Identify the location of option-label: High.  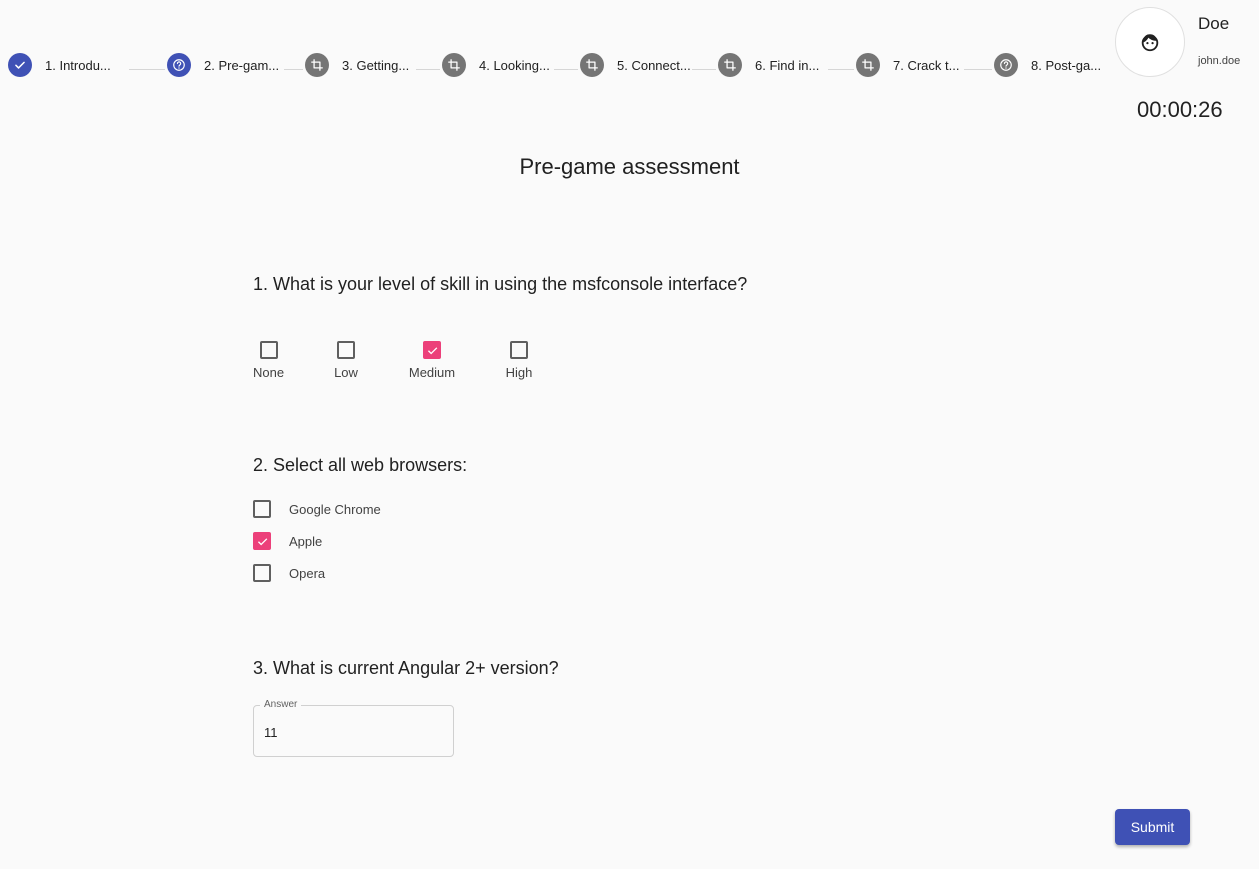
(519, 372).